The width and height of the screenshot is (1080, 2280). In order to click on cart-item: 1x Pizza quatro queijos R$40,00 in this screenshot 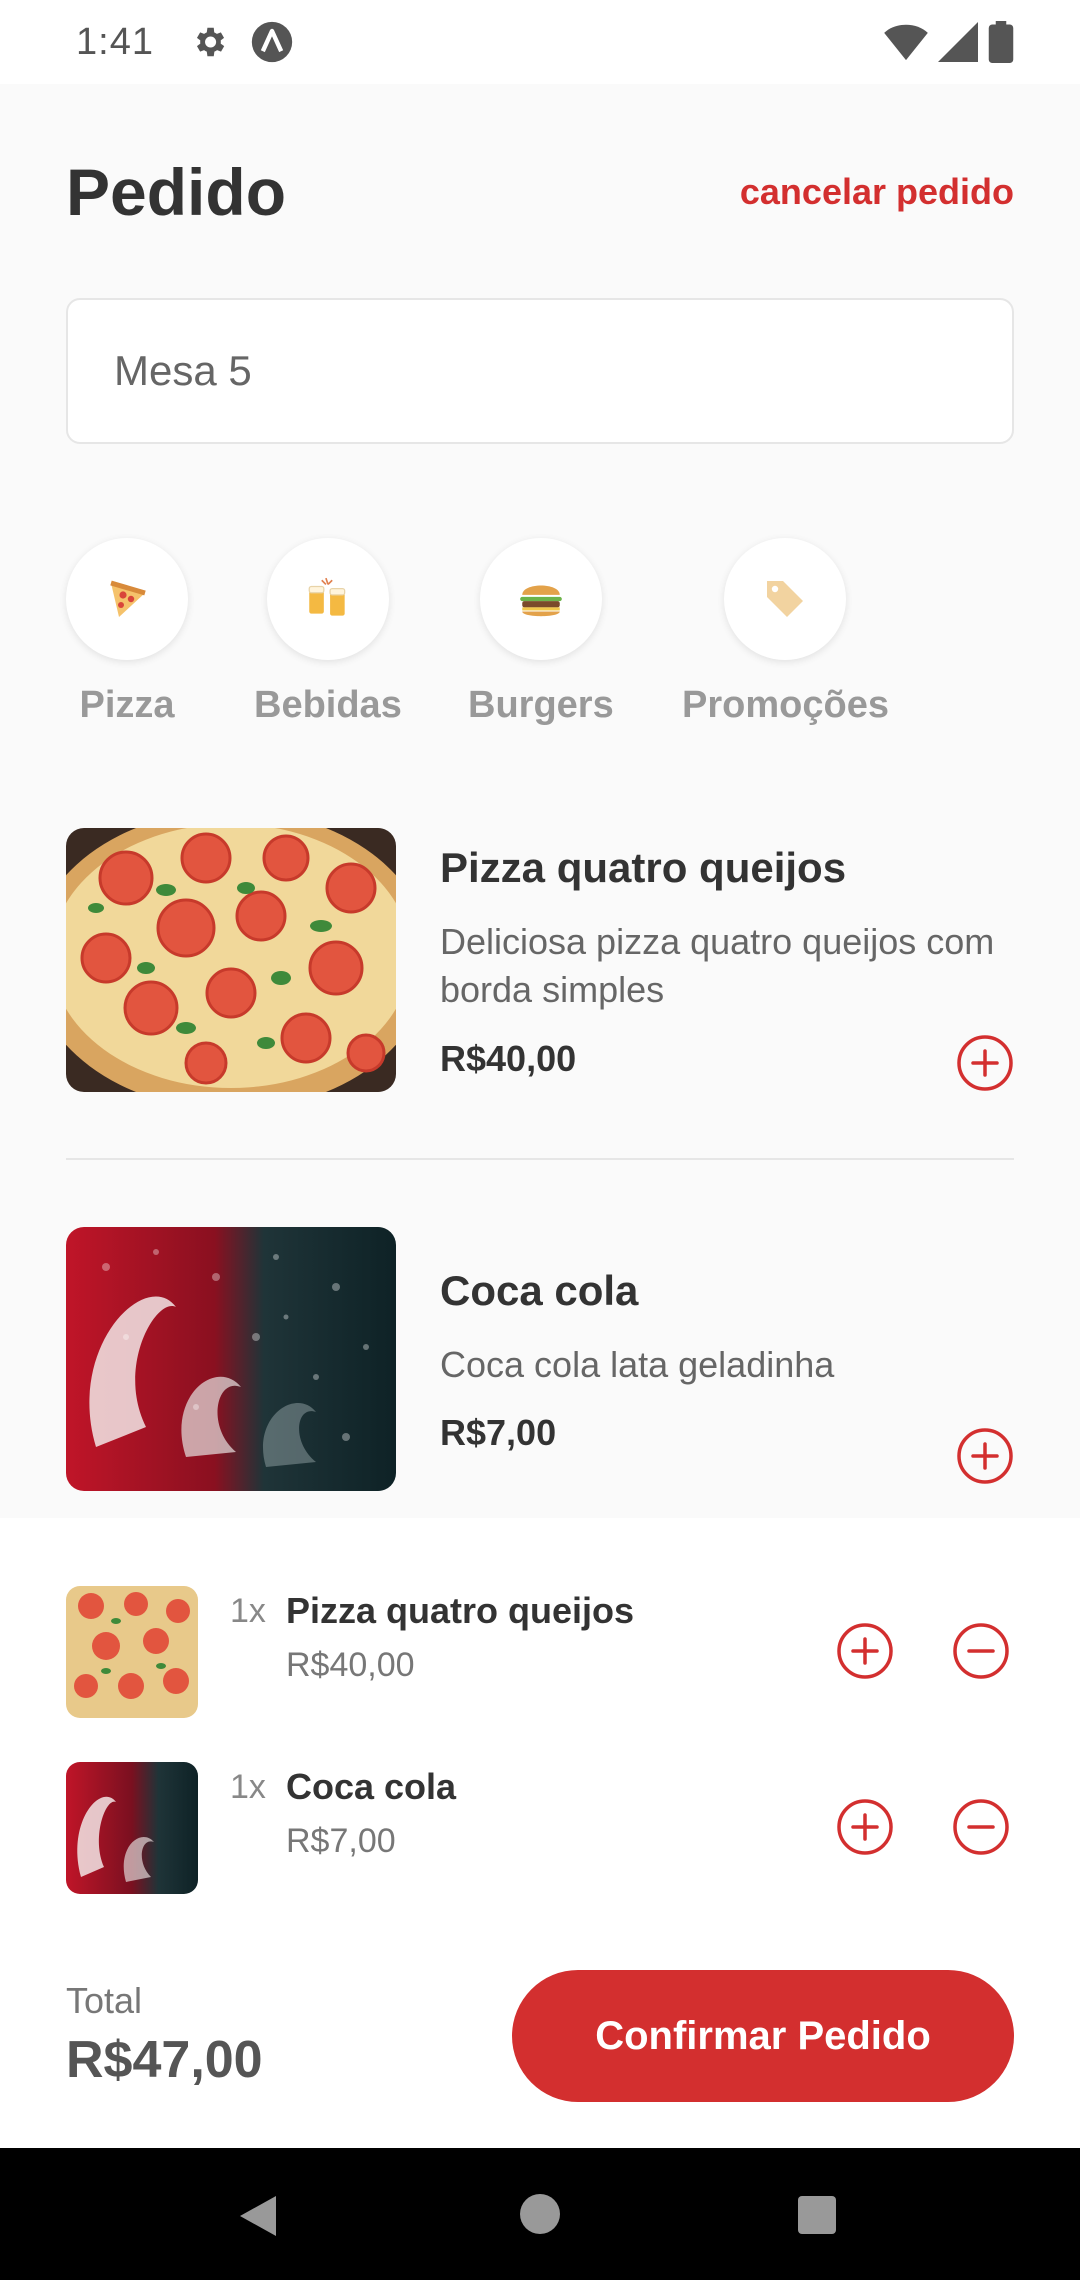, I will do `click(540, 1652)`.